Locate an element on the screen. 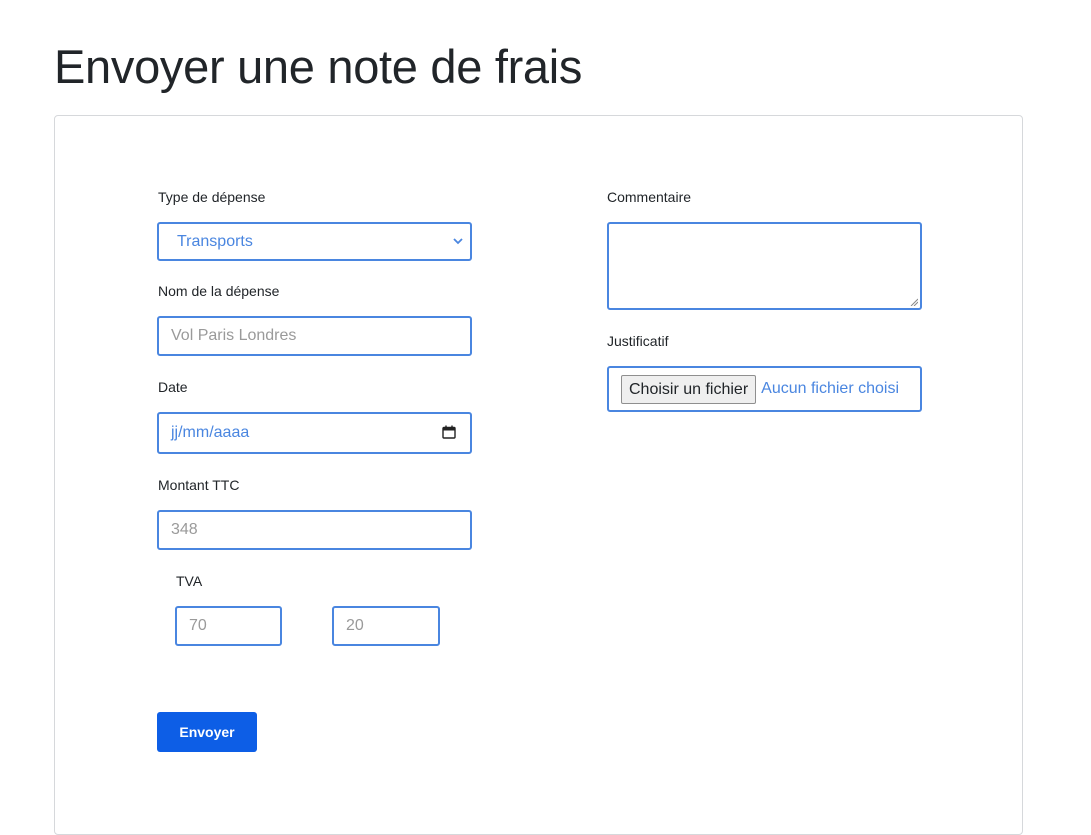 Image resolution: width=1091 pixels, height=835 pixels. nom-depense-placeholder: Vol Paris Londres is located at coordinates (234, 335).